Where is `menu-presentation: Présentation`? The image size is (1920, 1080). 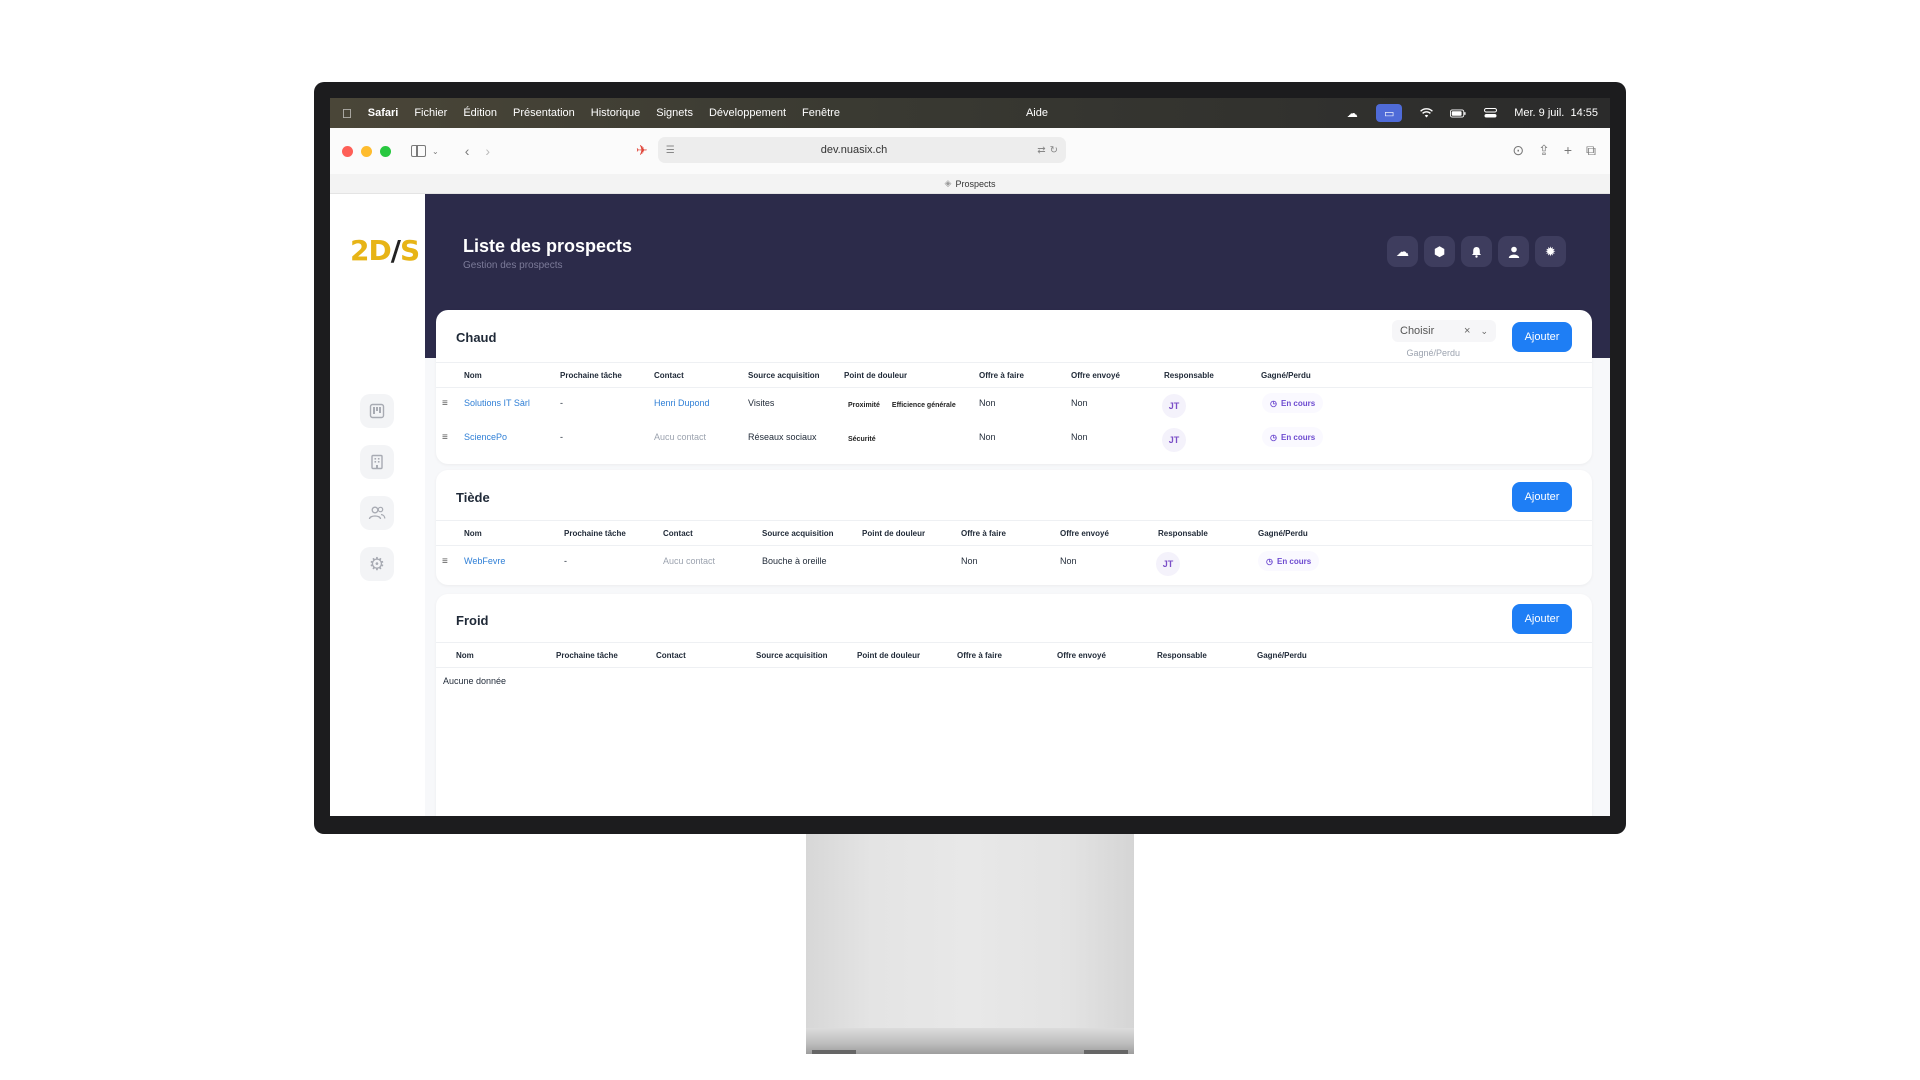
menu-presentation: Présentation is located at coordinates (544, 113).